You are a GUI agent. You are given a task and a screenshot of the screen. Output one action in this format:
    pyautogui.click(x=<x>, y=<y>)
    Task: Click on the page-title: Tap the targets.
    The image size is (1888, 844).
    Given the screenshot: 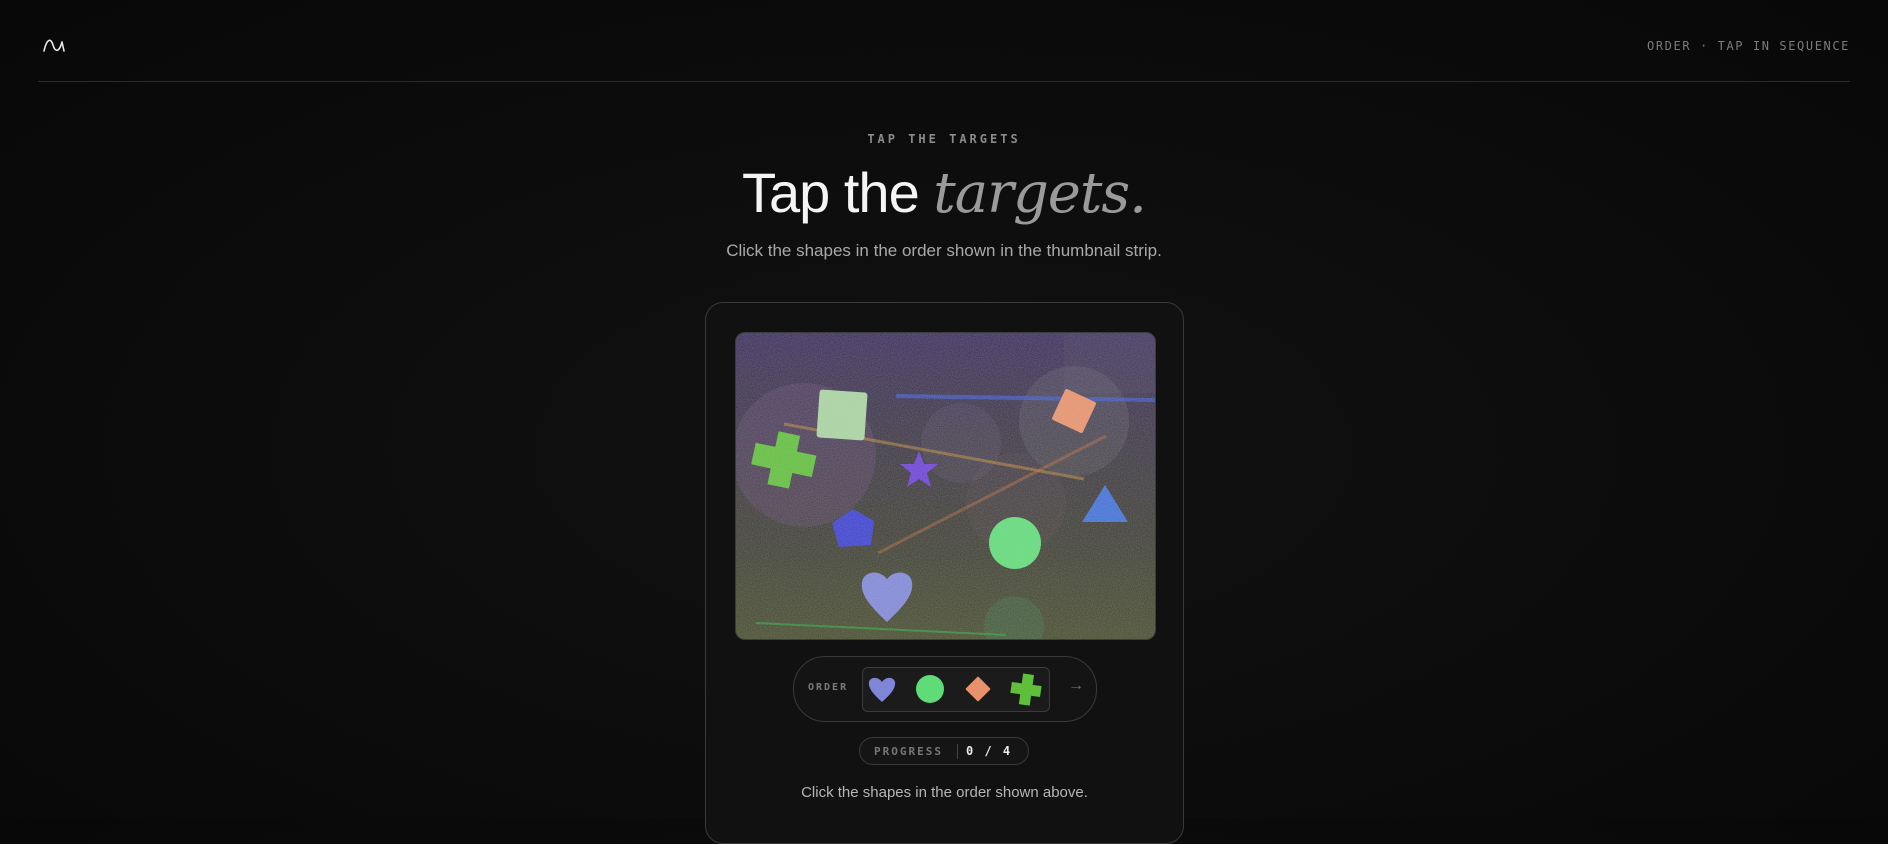 What is the action you would take?
    pyautogui.click(x=944, y=193)
    